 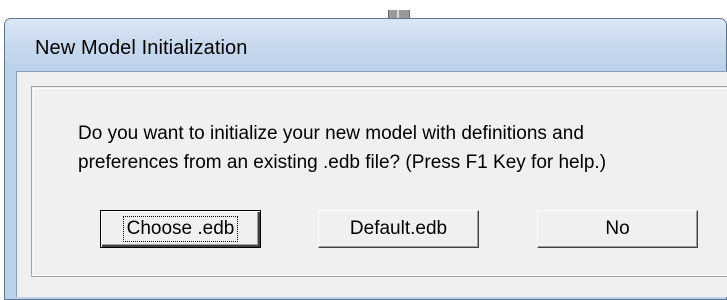 I want to click on default-edb-button: Default.edb, so click(x=398, y=229).